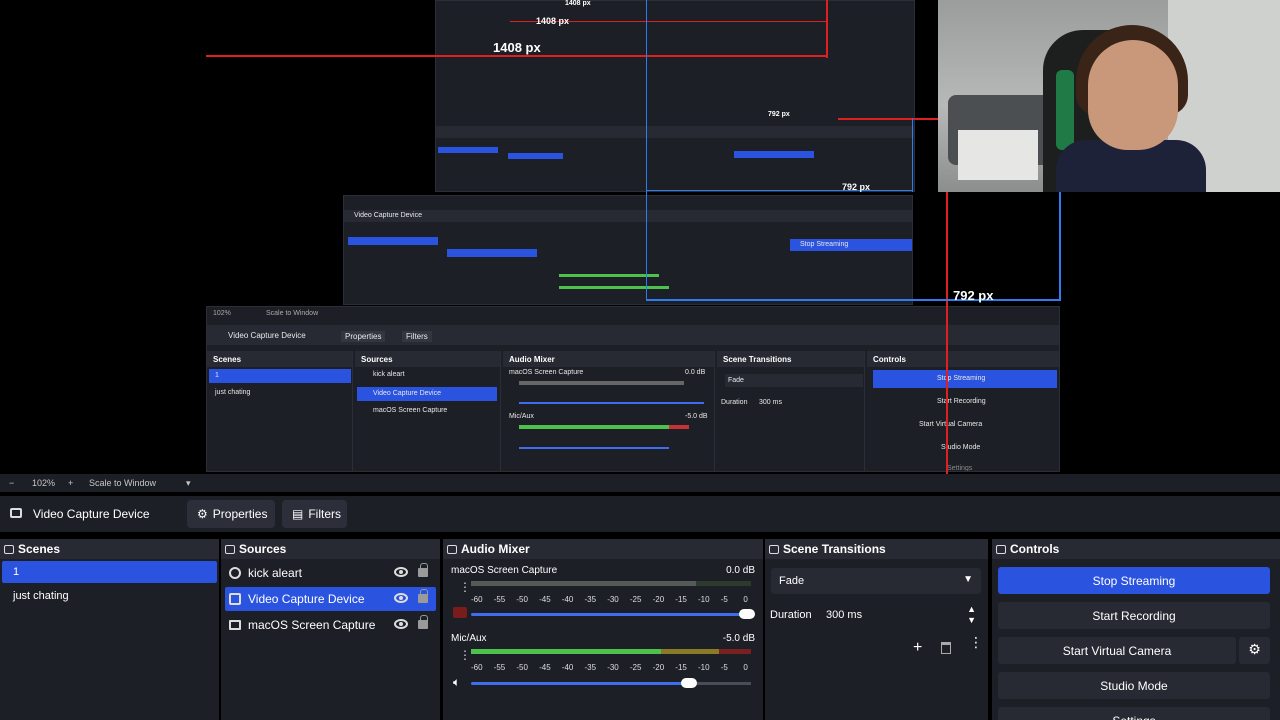 This screenshot has height=720, width=1280. Describe the element at coordinates (738, 638) in the screenshot. I see `channel-db: -5.0 dB` at that location.